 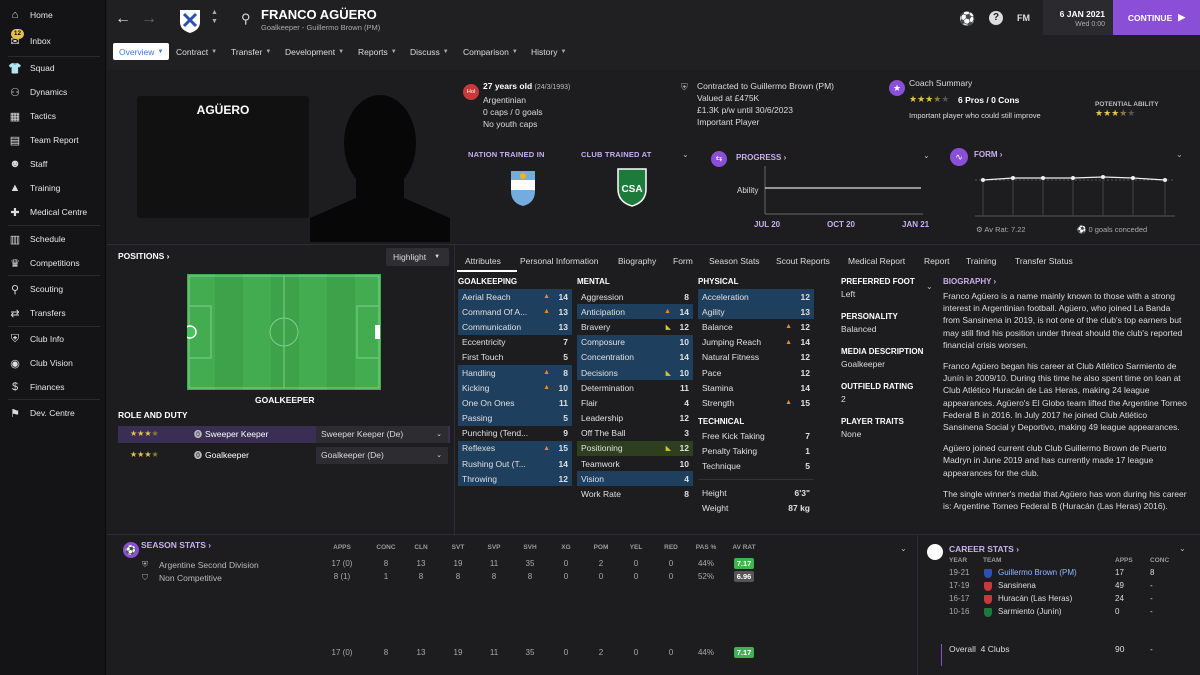 What do you see at coordinates (196, 51) in the screenshot?
I see `tab-contract: Contract ▼` at bounding box center [196, 51].